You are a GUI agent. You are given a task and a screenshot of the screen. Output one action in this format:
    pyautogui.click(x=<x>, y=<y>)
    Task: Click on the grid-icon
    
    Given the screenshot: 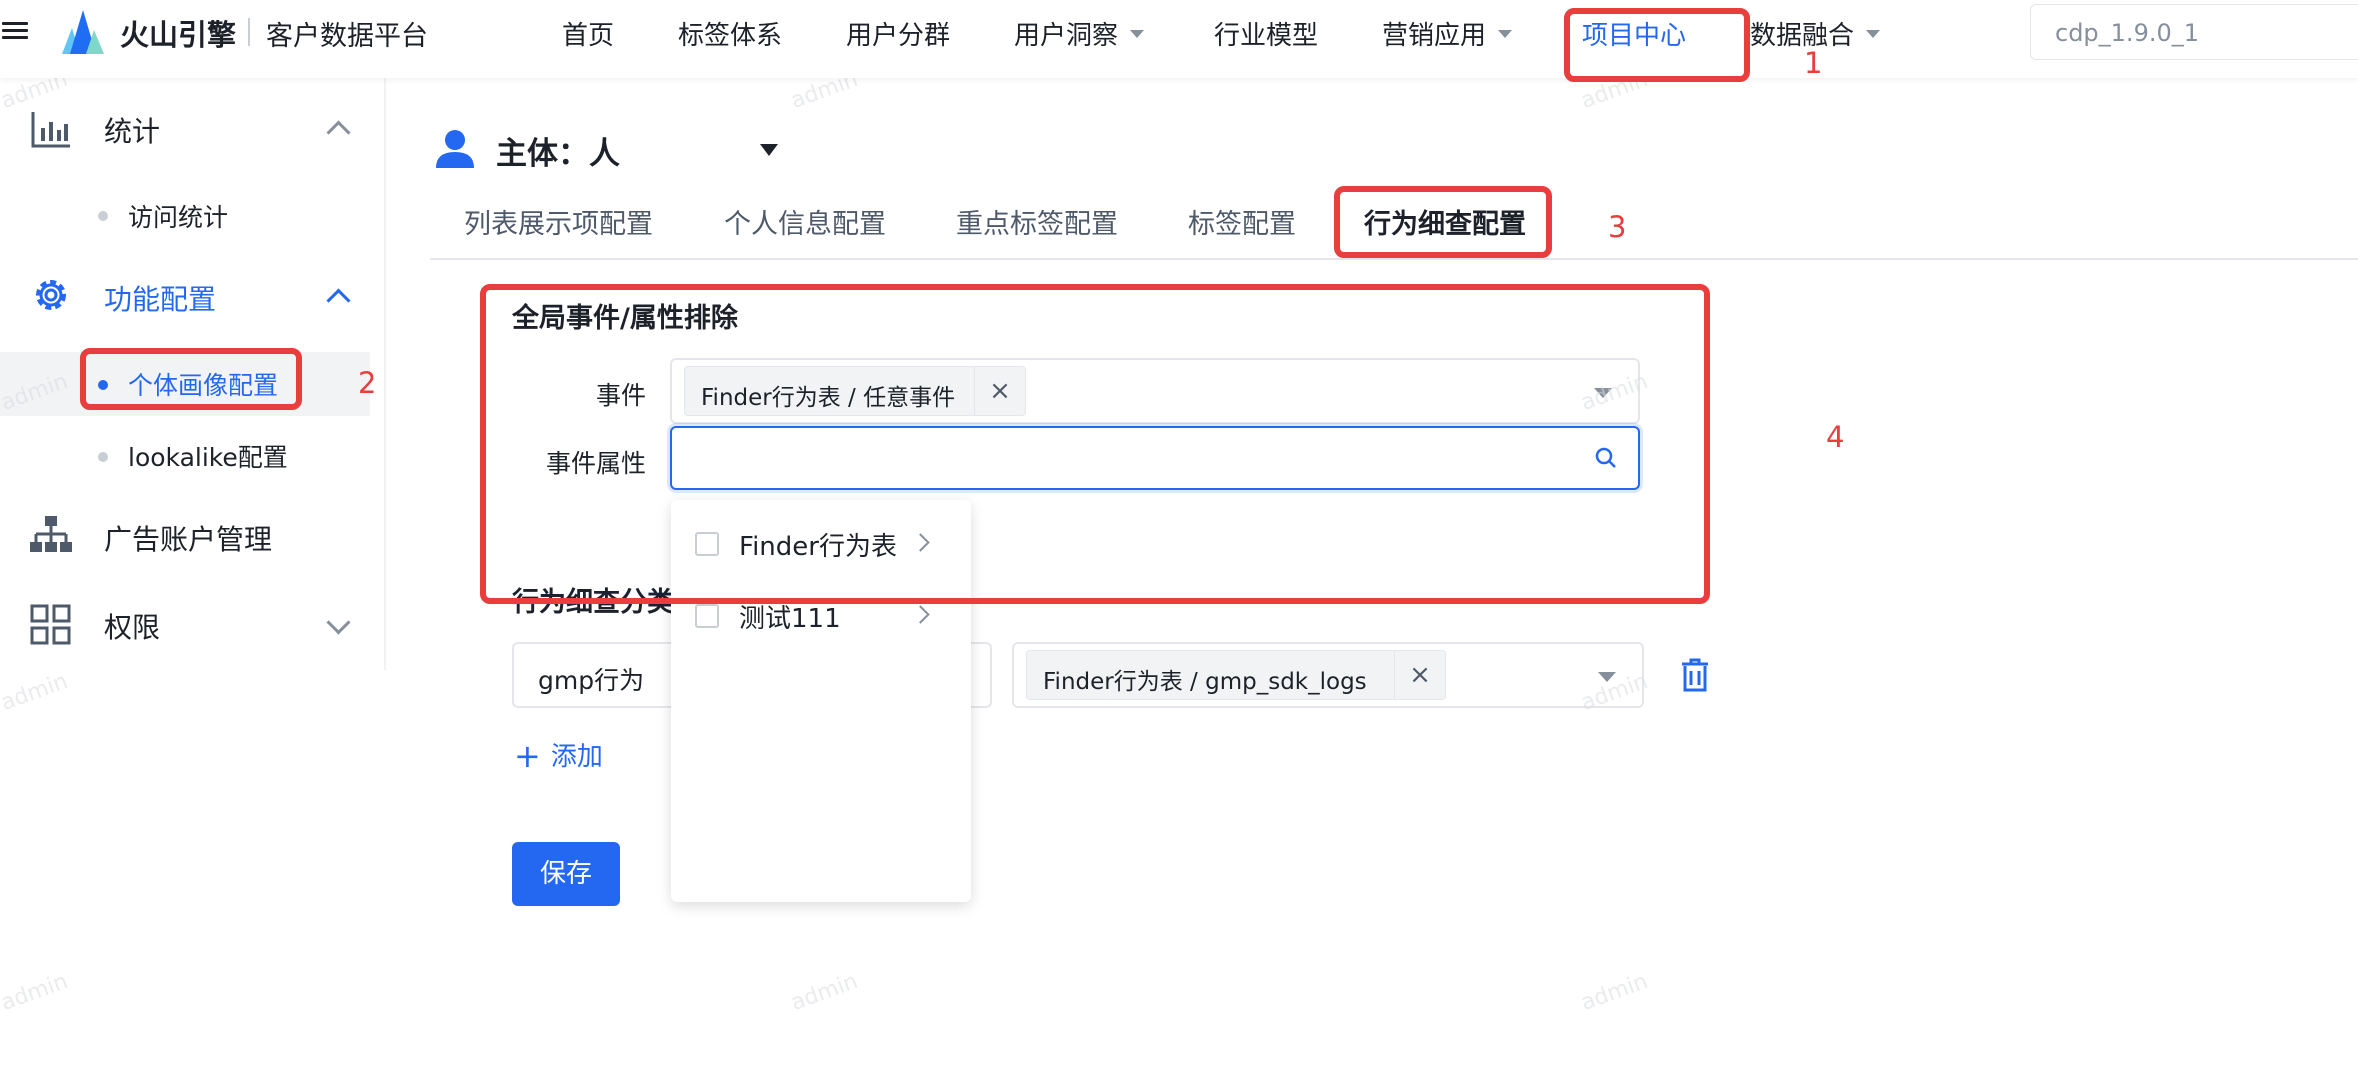 What is the action you would take?
    pyautogui.click(x=50, y=624)
    